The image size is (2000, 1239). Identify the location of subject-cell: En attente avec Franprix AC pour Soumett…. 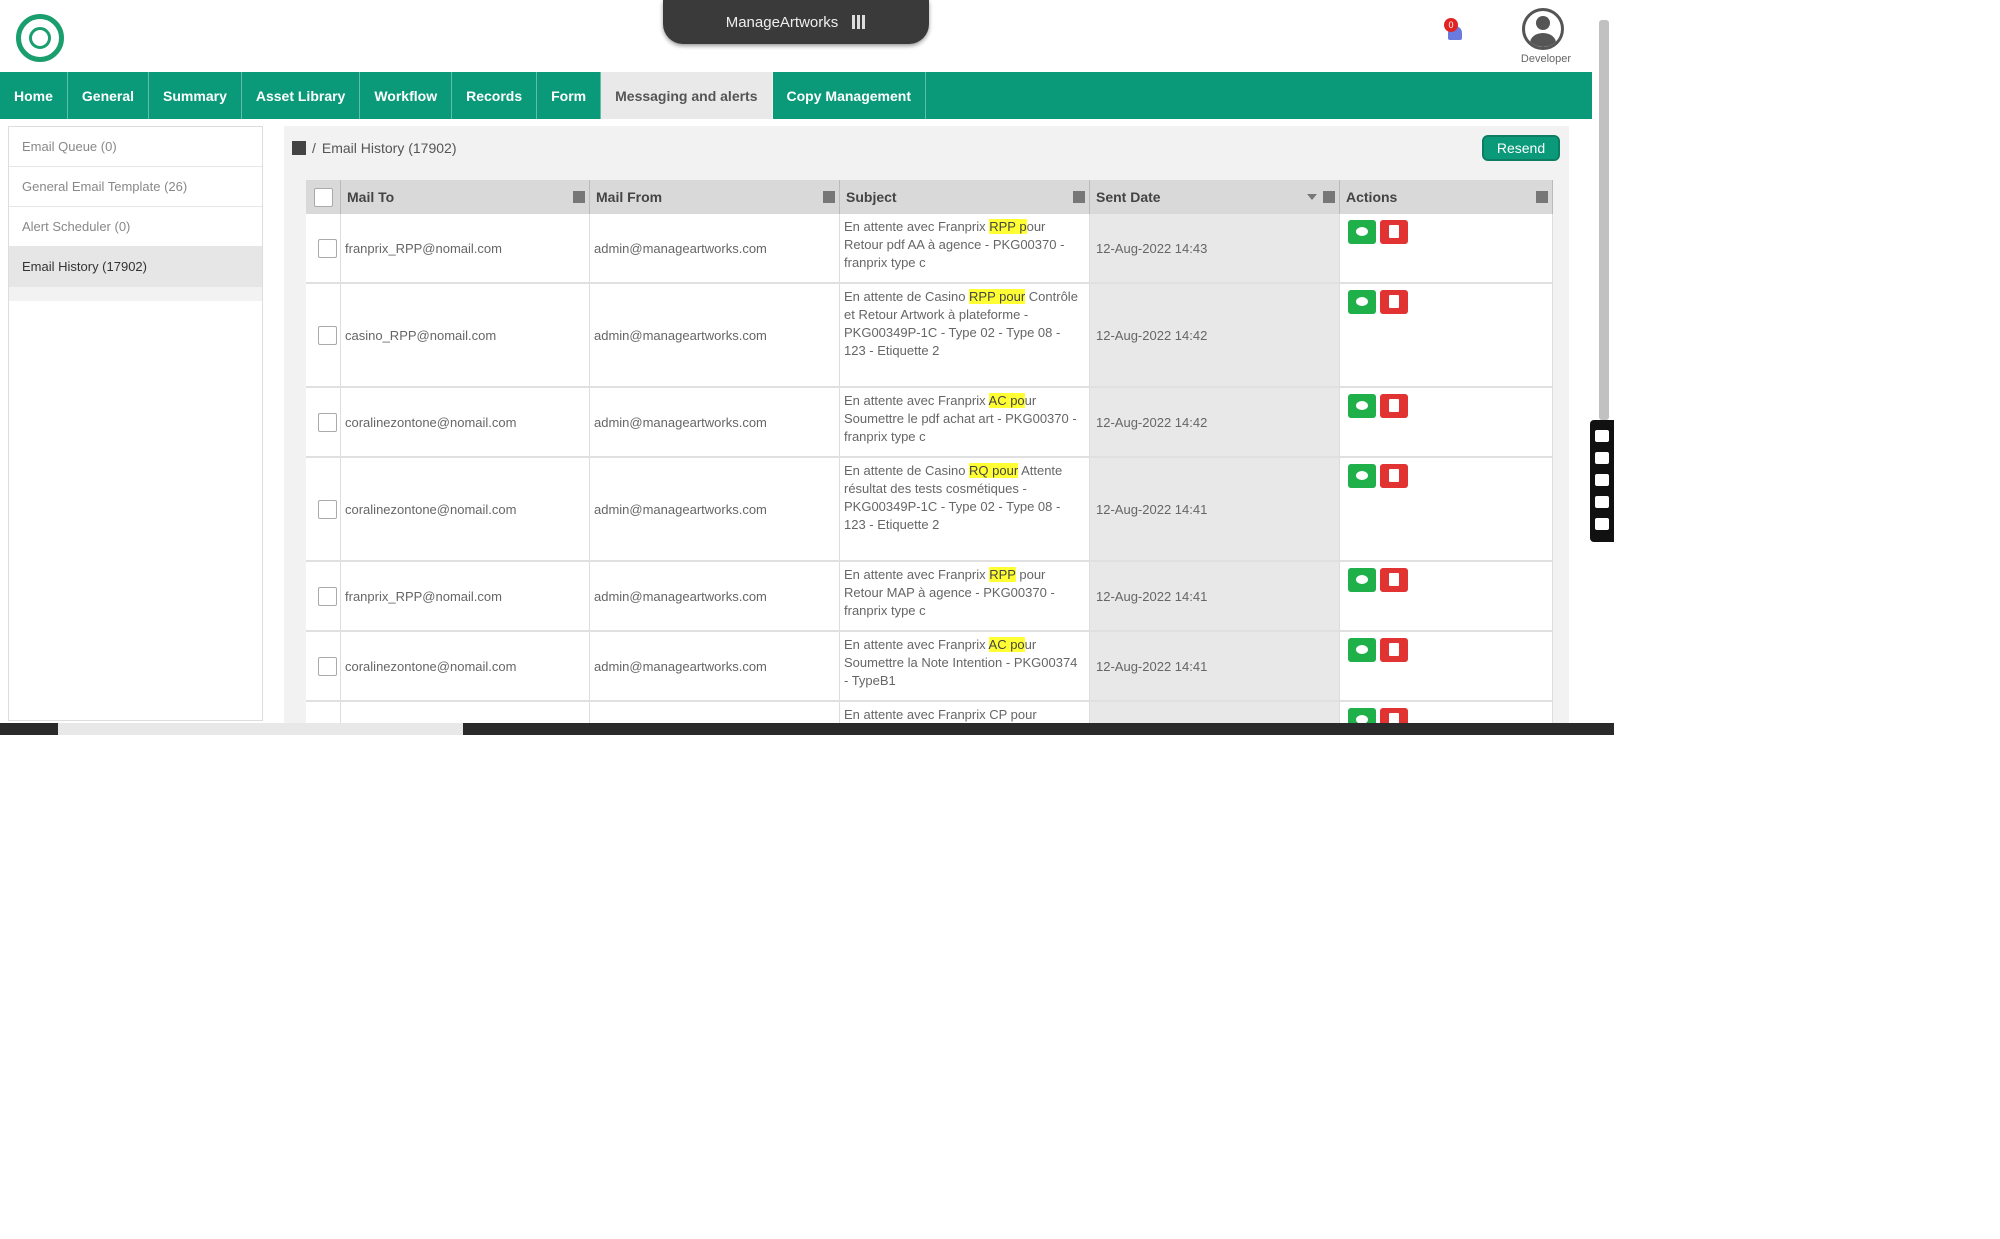
(965, 666).